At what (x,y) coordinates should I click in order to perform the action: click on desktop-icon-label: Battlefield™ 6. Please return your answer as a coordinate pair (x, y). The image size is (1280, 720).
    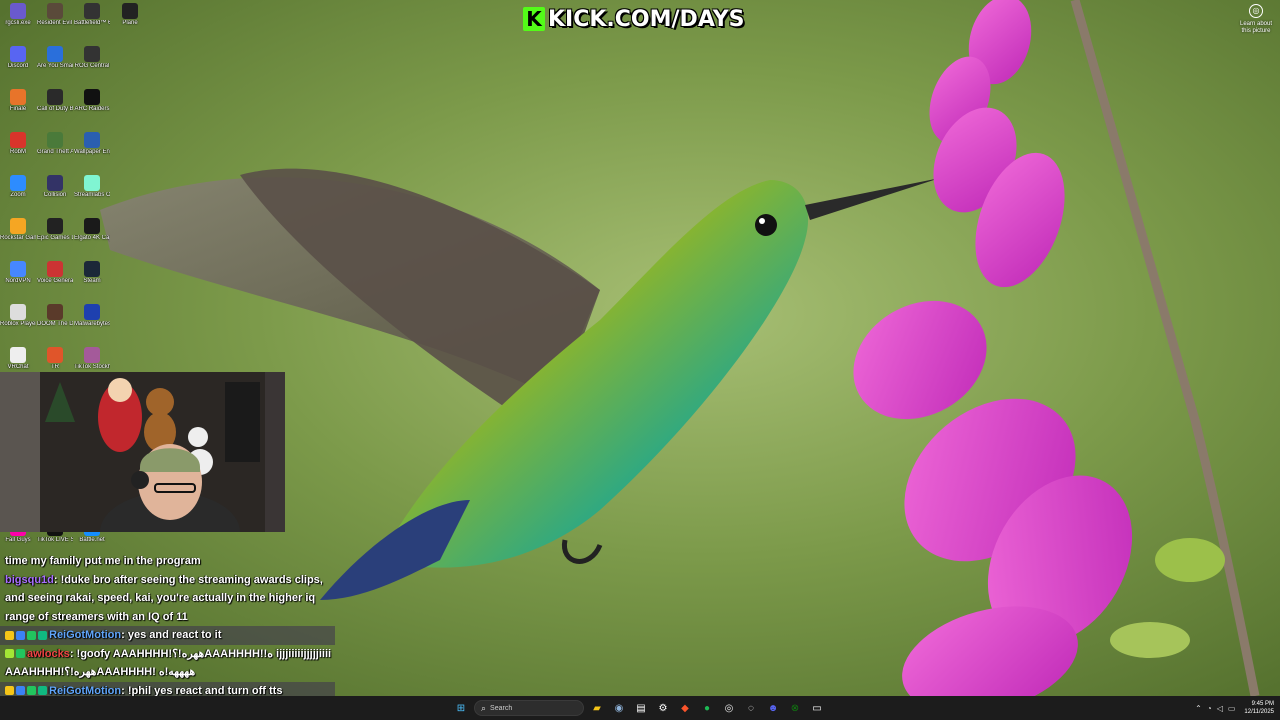
    Looking at the image, I should click on (92, 23).